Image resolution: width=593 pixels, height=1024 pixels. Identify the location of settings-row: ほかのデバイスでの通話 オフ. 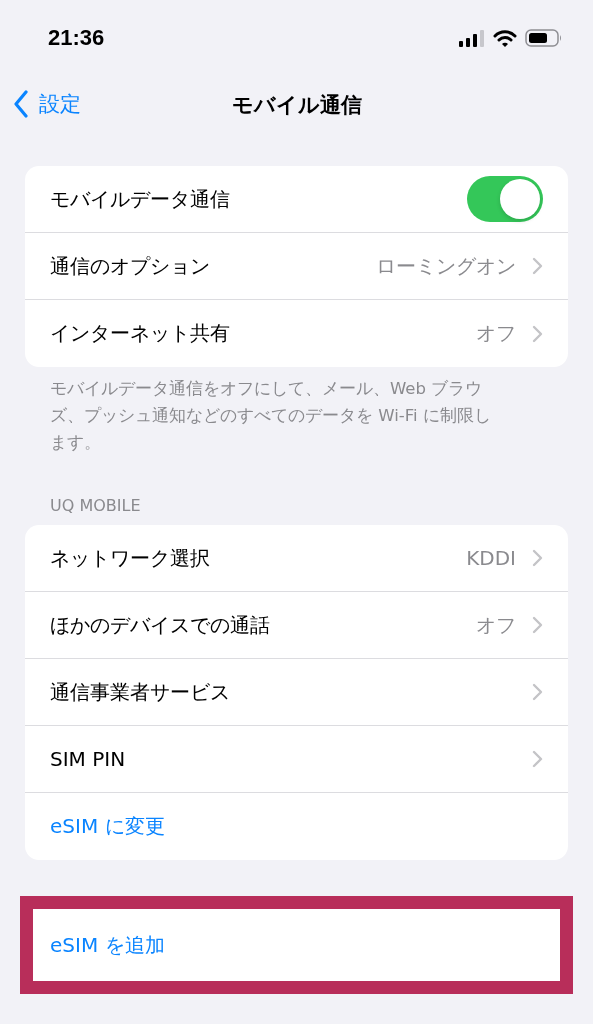
(296, 625).